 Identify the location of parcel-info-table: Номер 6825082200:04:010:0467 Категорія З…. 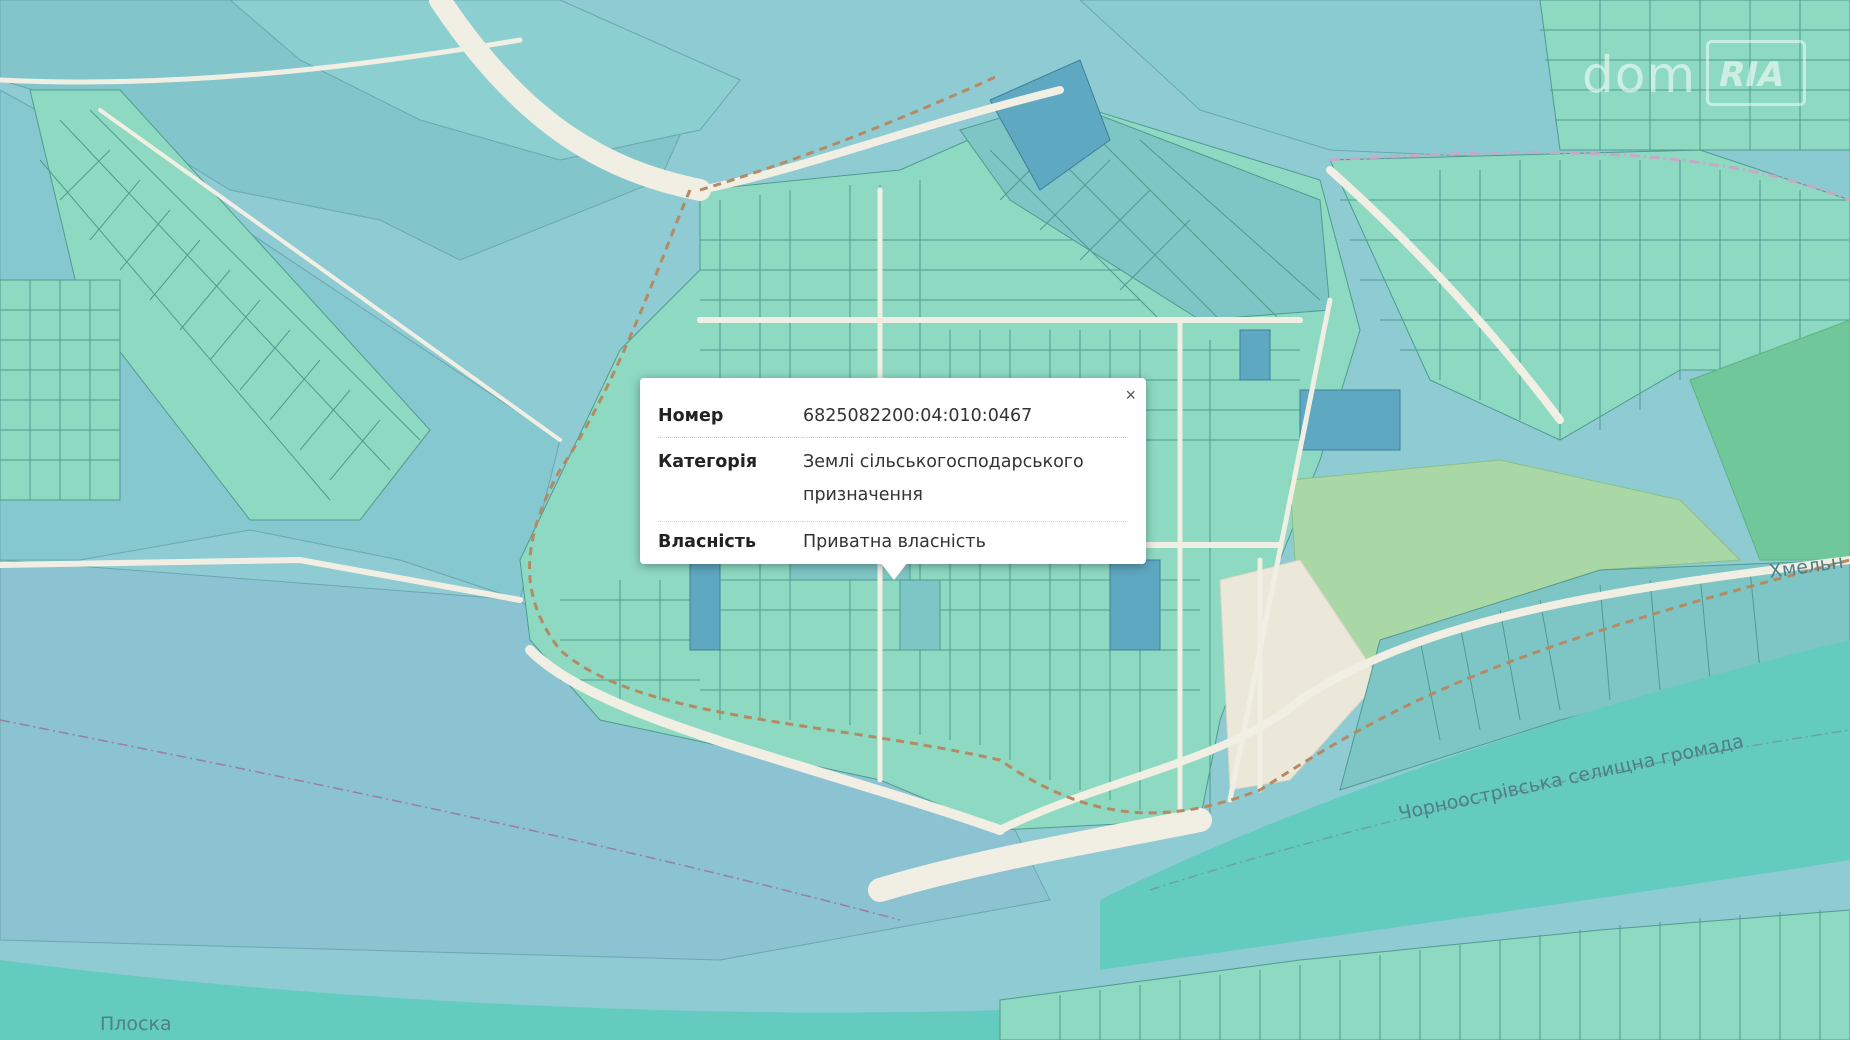
(893, 479).